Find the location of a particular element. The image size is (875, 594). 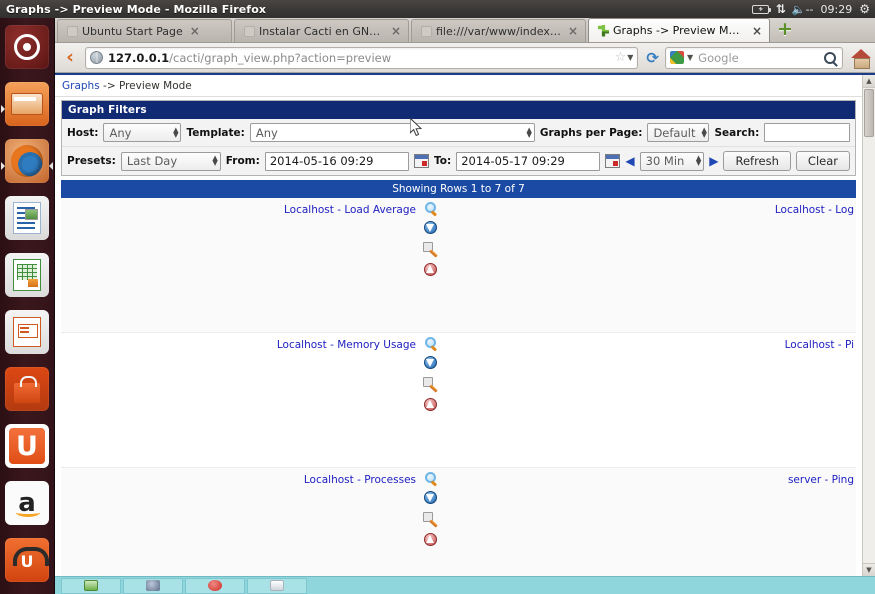

breadcrumb-graphs-link: Graphs is located at coordinates (81, 86).